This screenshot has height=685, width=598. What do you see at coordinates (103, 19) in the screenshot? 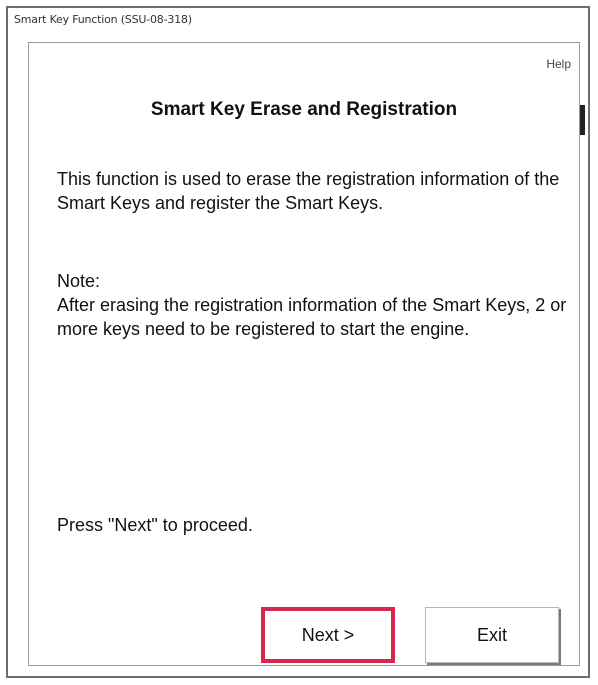
I see `window-title: Smart Key Function (SSU-08-318)` at bounding box center [103, 19].